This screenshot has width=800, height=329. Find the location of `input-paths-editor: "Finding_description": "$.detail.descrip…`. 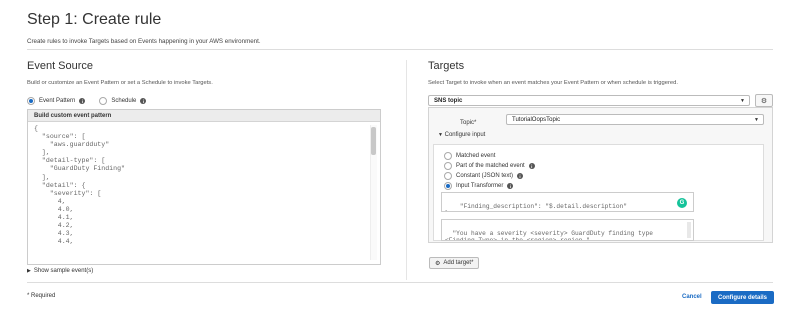

input-paths-editor: "Finding_description": "$.detail.descrip… is located at coordinates (567, 202).